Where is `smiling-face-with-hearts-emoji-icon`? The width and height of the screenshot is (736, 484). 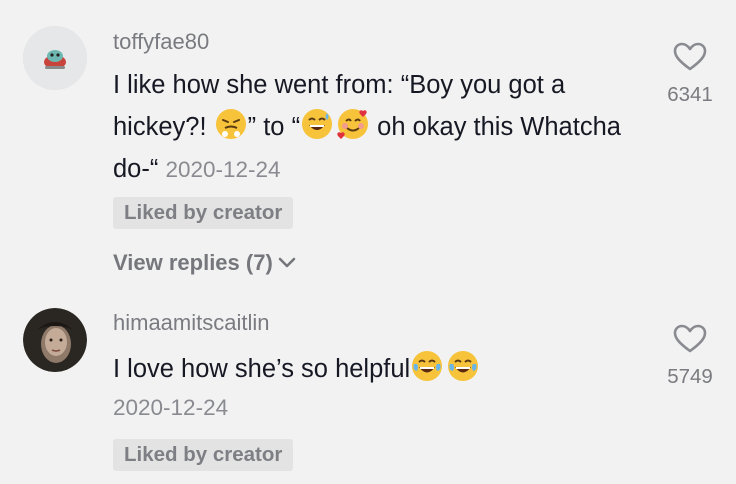 smiling-face-with-hearts-emoji-icon is located at coordinates (353, 124).